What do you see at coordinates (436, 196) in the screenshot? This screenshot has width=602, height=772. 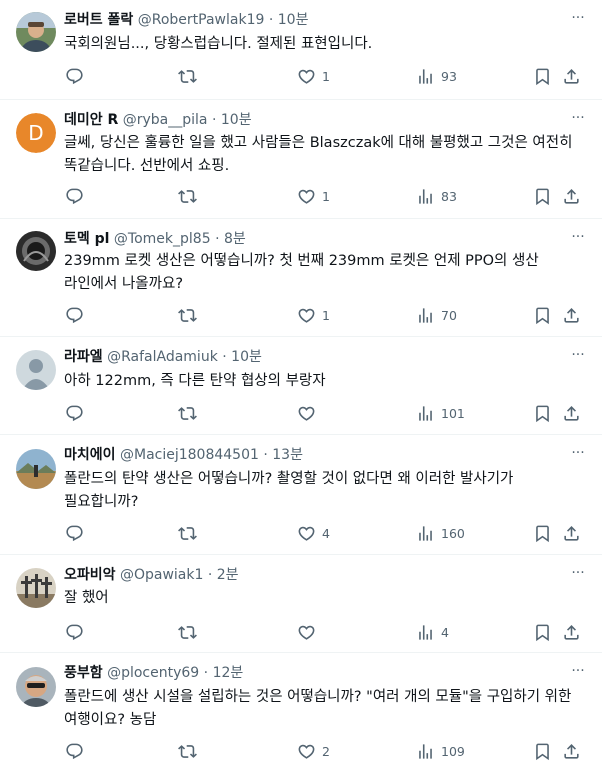 I see `views-button: 83` at bounding box center [436, 196].